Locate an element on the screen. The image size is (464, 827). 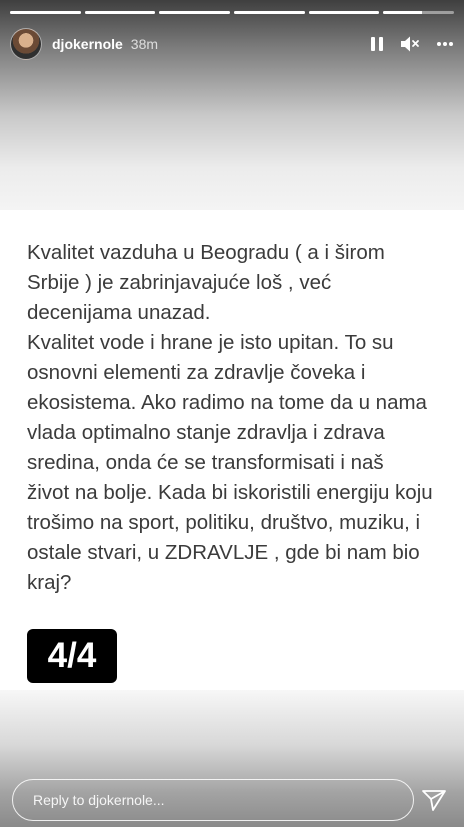
story-line: Srbije ) je zabrinjavajuće loš , već is located at coordinates (179, 282).